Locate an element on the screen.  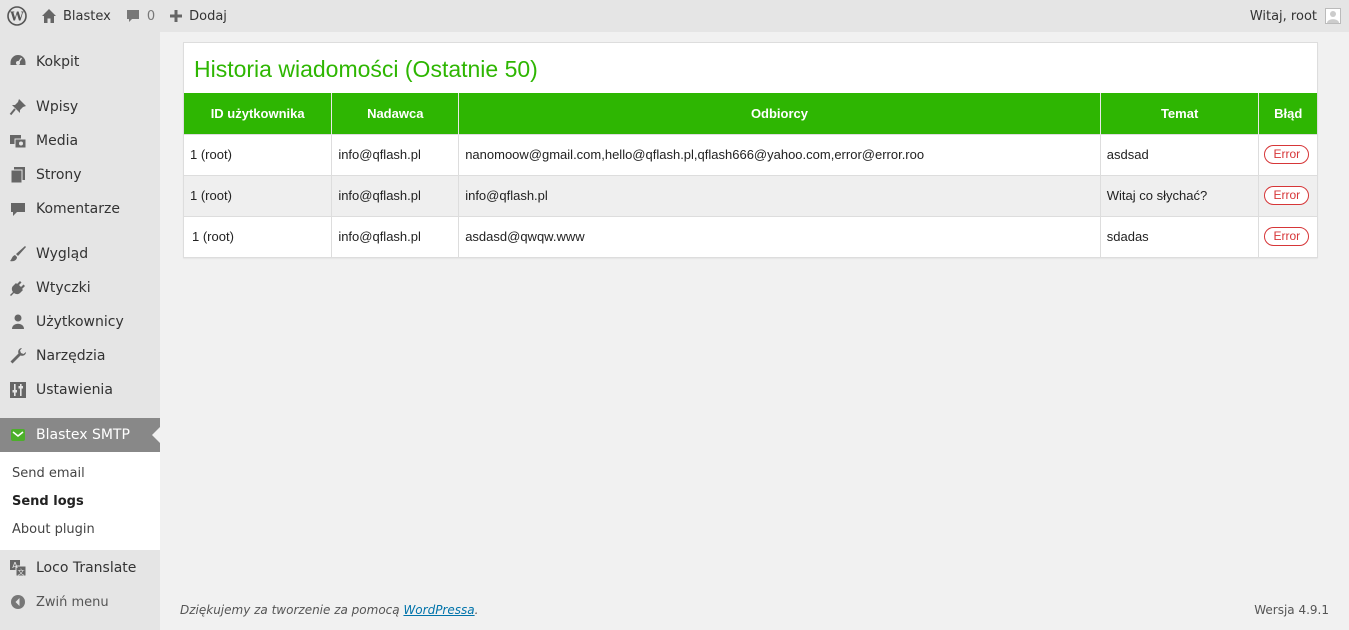
sidebar-item-blastex-smtp: Blastex SMTP is located at coordinates (80, 435).